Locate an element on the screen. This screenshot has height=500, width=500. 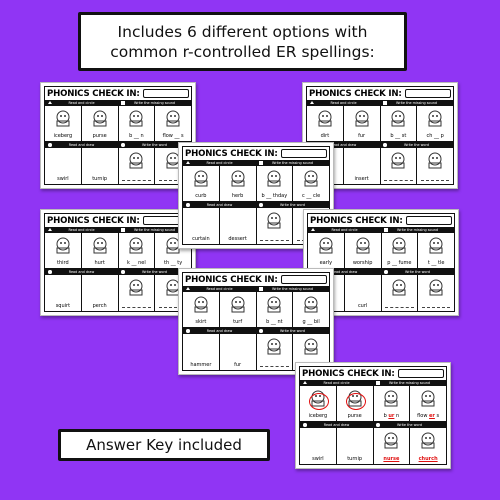
worksheet-cell: turnip is located at coordinates (355, 446).